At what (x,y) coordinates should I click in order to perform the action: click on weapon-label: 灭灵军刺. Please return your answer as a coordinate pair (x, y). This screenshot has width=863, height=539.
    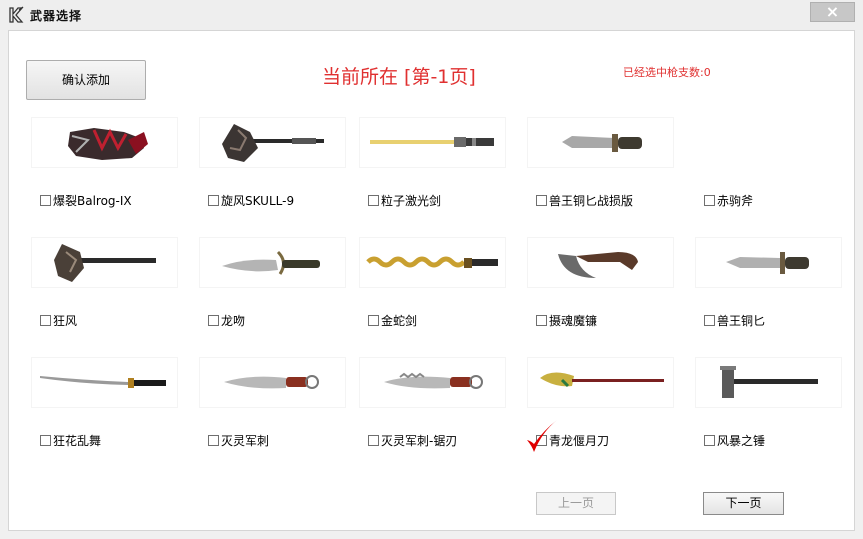
    Looking at the image, I should click on (245, 441).